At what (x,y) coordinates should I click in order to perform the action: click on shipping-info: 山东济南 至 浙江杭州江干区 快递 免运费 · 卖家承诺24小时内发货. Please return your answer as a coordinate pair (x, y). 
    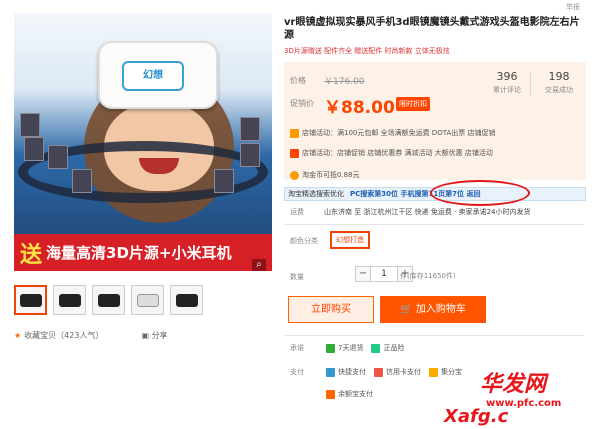
    Looking at the image, I should click on (427, 212).